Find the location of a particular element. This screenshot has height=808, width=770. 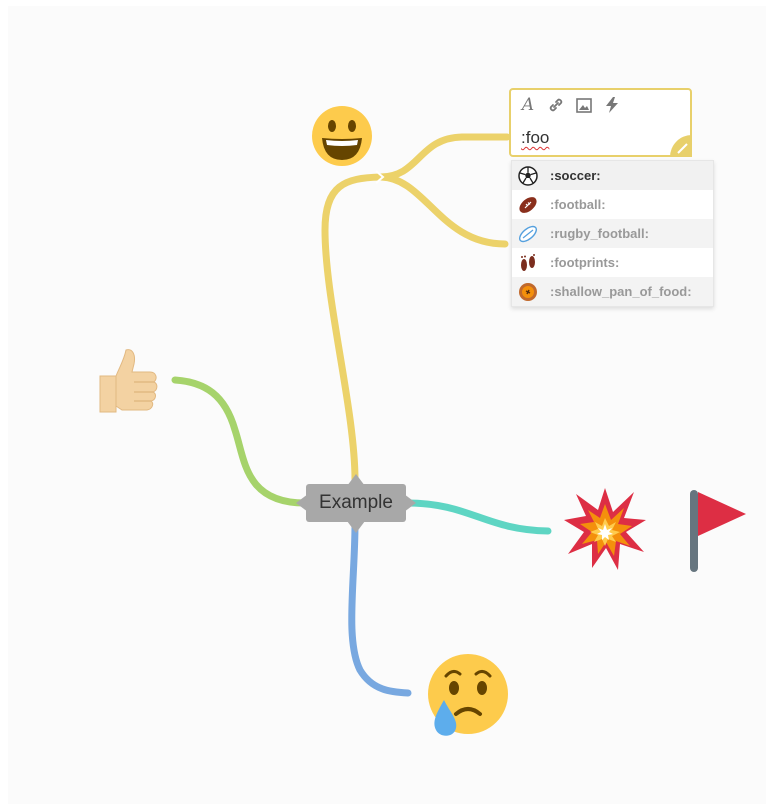

suggestion-item-rugby-football: :rugby_football: is located at coordinates (612, 233).